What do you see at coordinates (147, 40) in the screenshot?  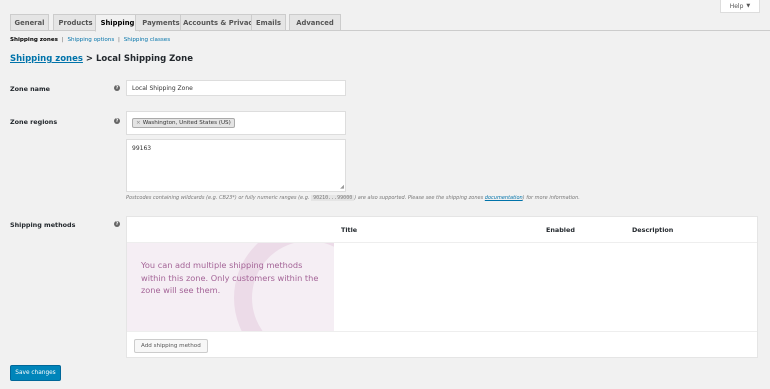 I see `subnav-shipping-classes: Shipping classes` at bounding box center [147, 40].